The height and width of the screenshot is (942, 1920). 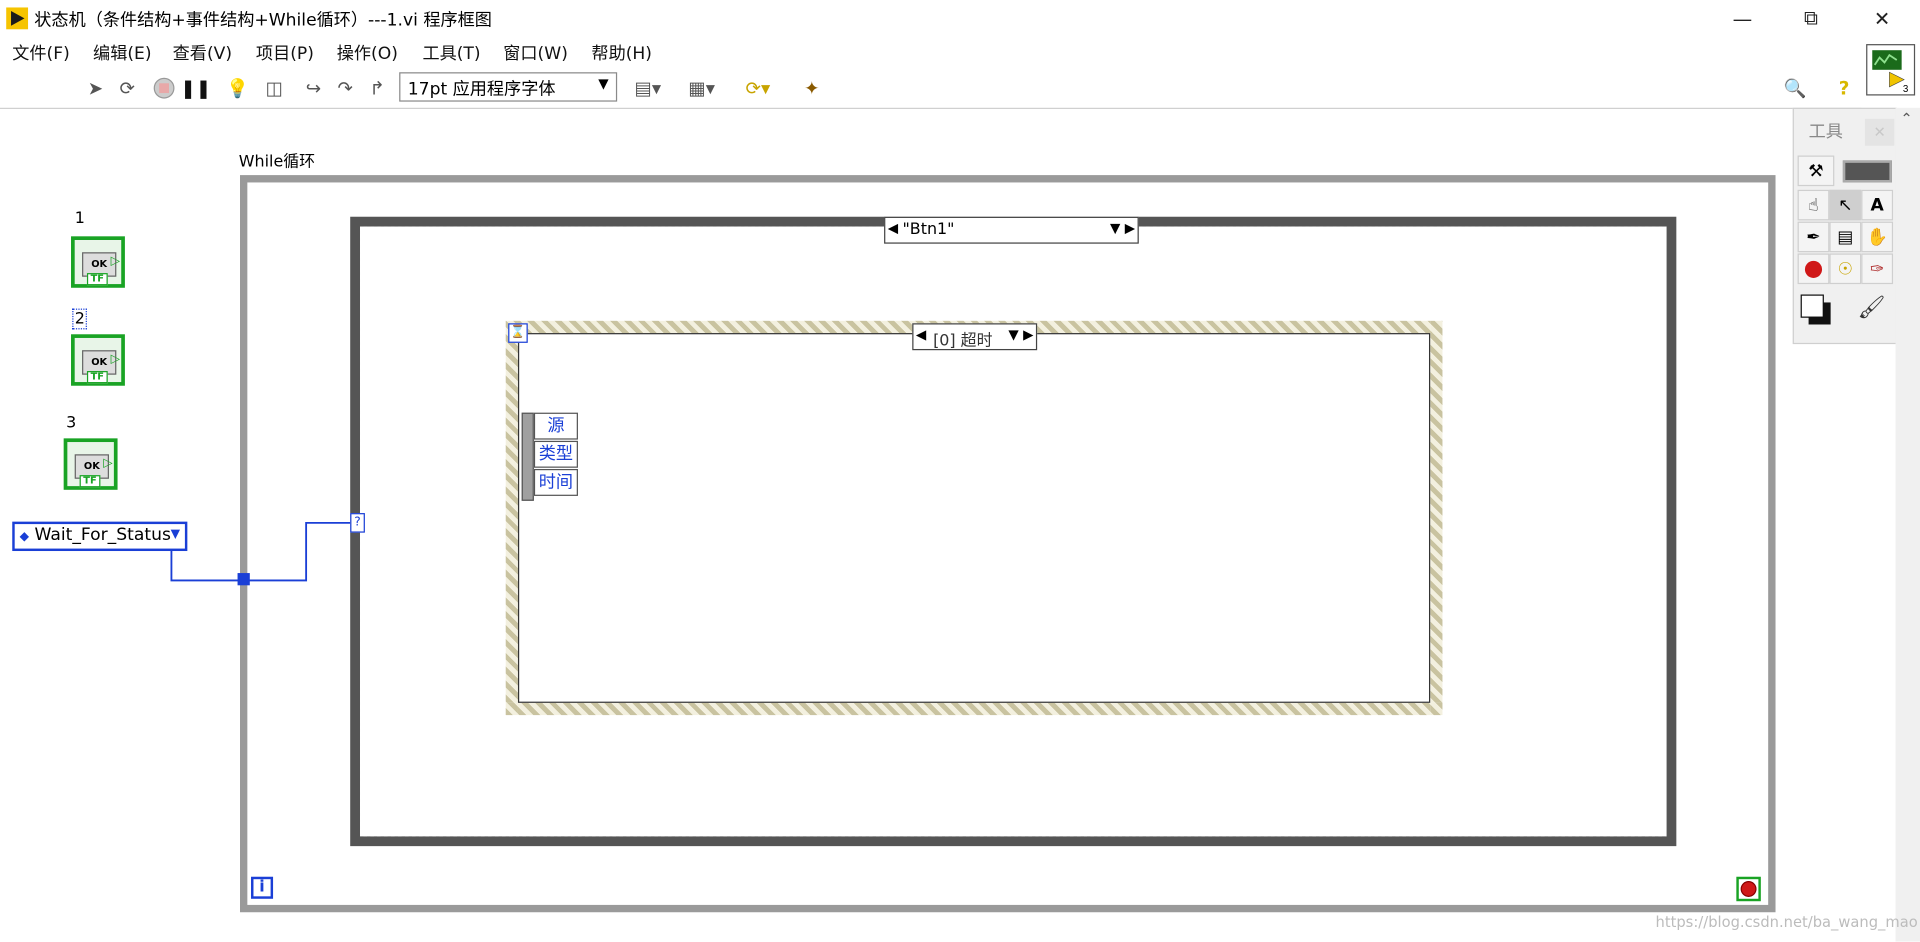 I want to click on vertical-scrollbar: ⌃, so click(x=1907, y=524).